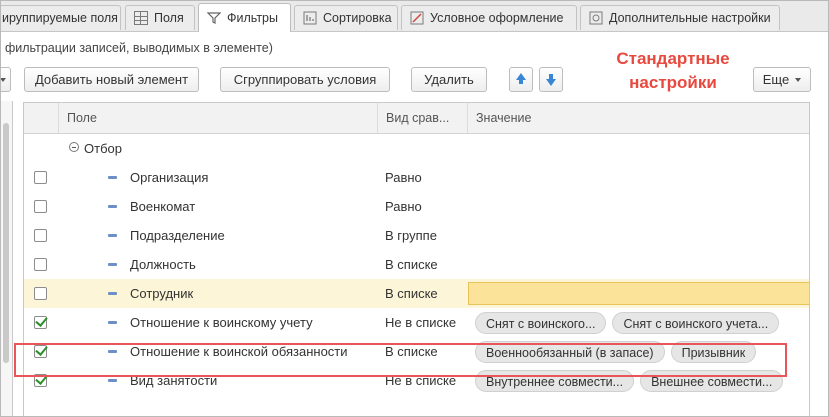 The image size is (829, 417). What do you see at coordinates (221, 322) in the screenshot?
I see `field-name: Отношение к воинскому учету` at bounding box center [221, 322].